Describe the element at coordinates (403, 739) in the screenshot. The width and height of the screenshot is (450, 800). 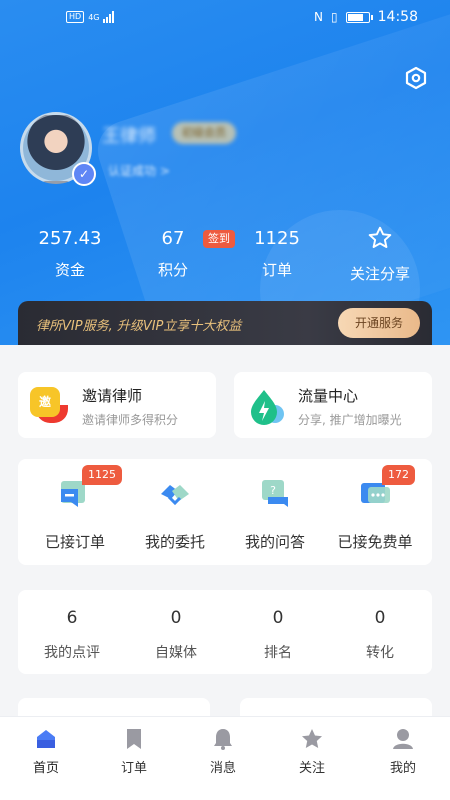
I see `user-icon` at that location.